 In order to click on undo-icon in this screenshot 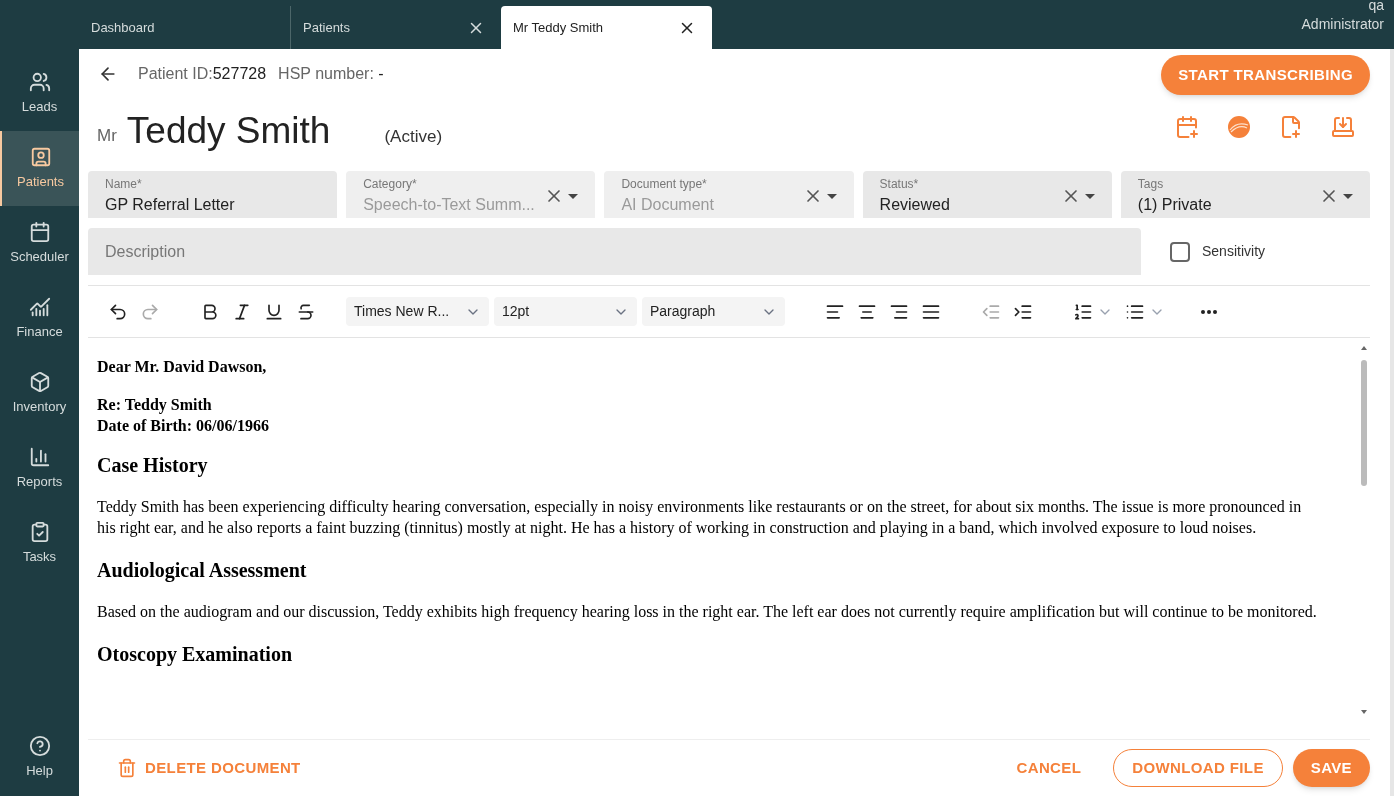, I will do `click(118, 311)`.